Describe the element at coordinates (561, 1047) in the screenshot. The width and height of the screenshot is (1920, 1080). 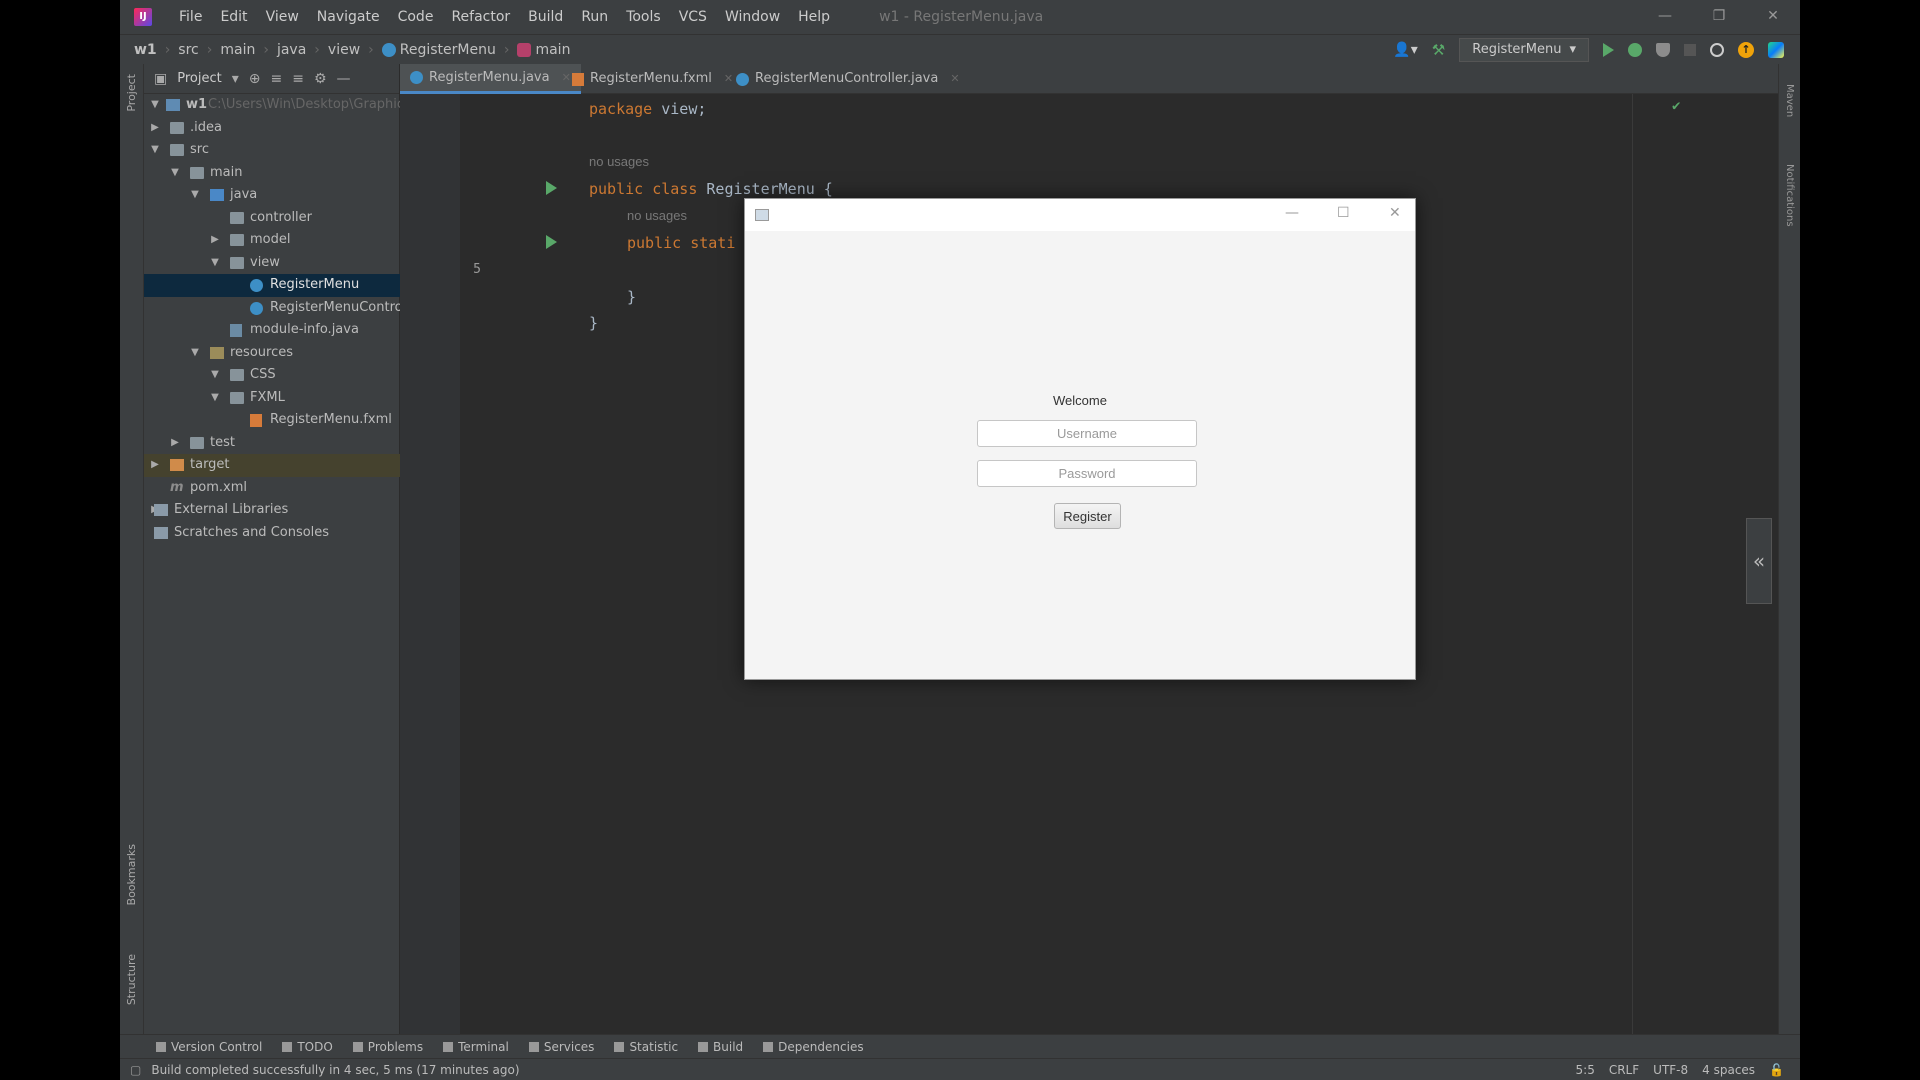
I see `tool-services: Services` at that location.